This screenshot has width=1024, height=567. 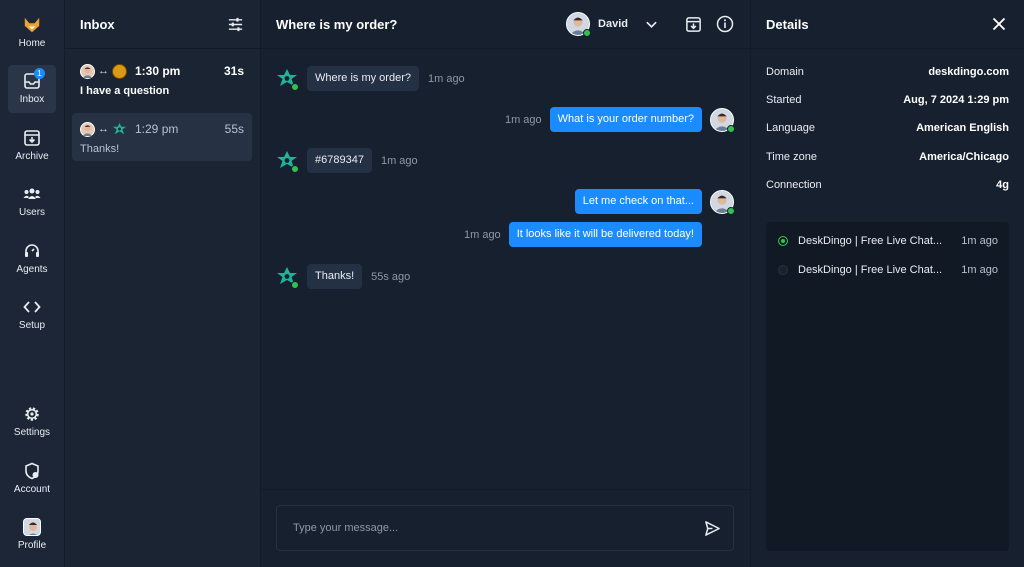 What do you see at coordinates (32, 307) in the screenshot?
I see `code-icon` at bounding box center [32, 307].